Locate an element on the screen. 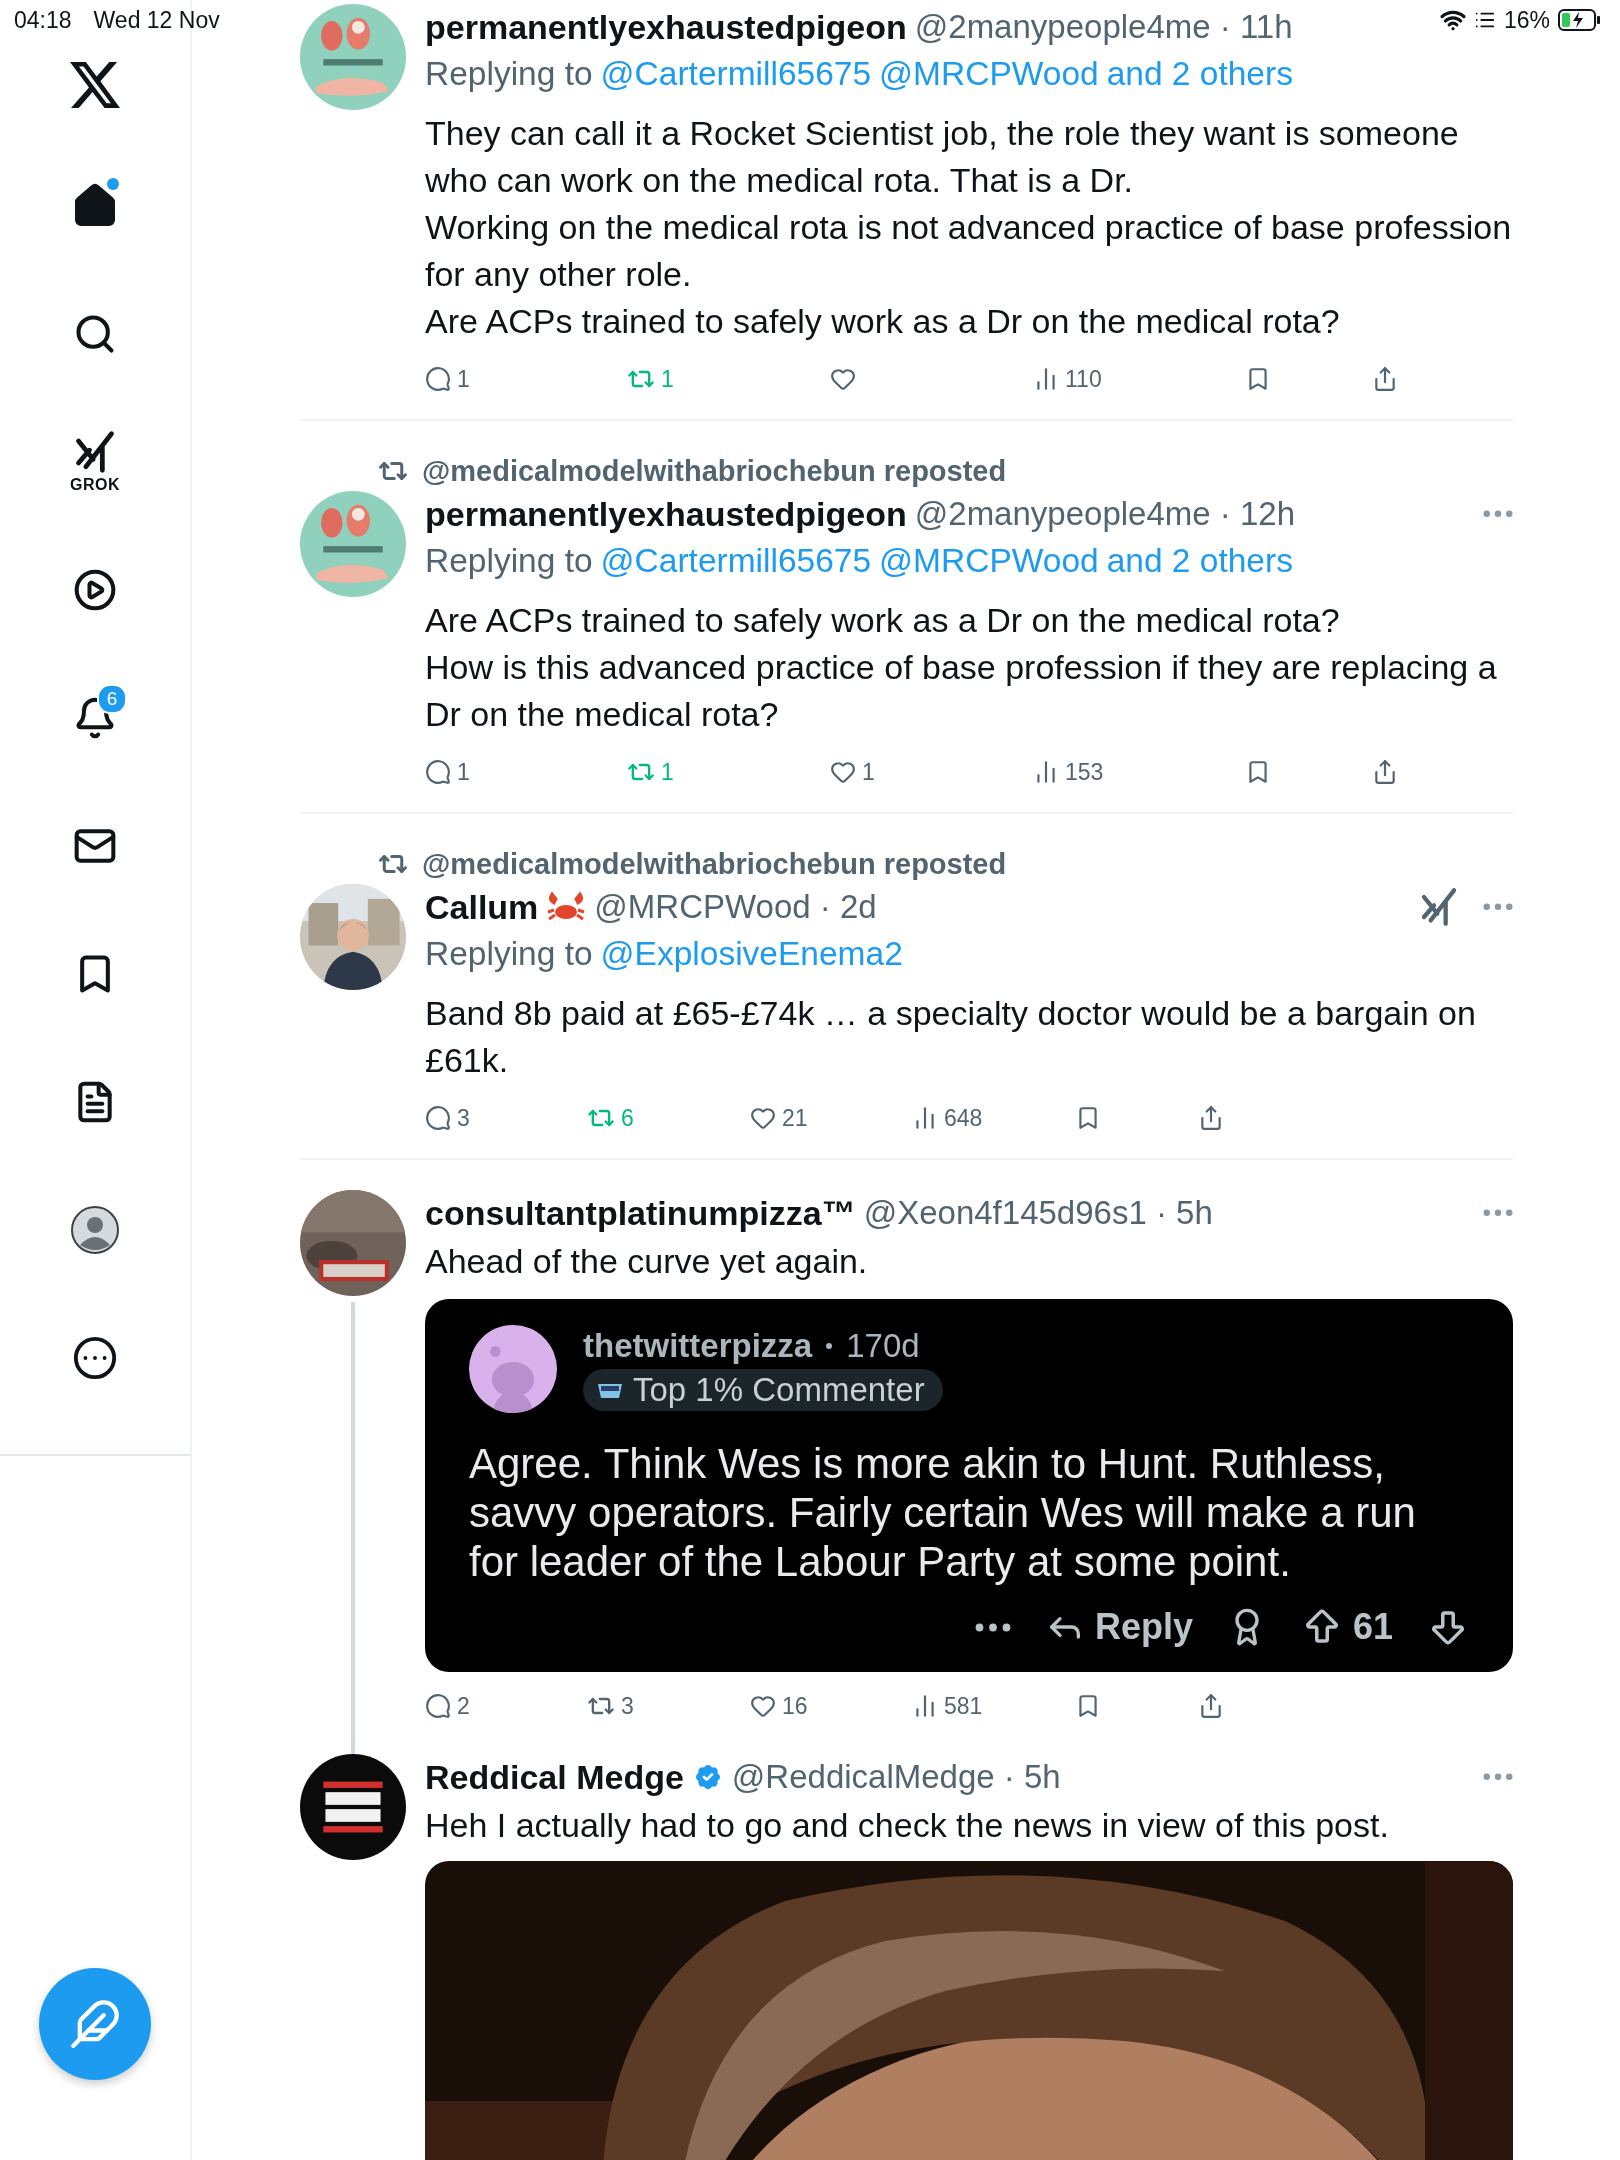 The height and width of the screenshot is (2160, 1620). like-button: 21 is located at coordinates (831, 1118).